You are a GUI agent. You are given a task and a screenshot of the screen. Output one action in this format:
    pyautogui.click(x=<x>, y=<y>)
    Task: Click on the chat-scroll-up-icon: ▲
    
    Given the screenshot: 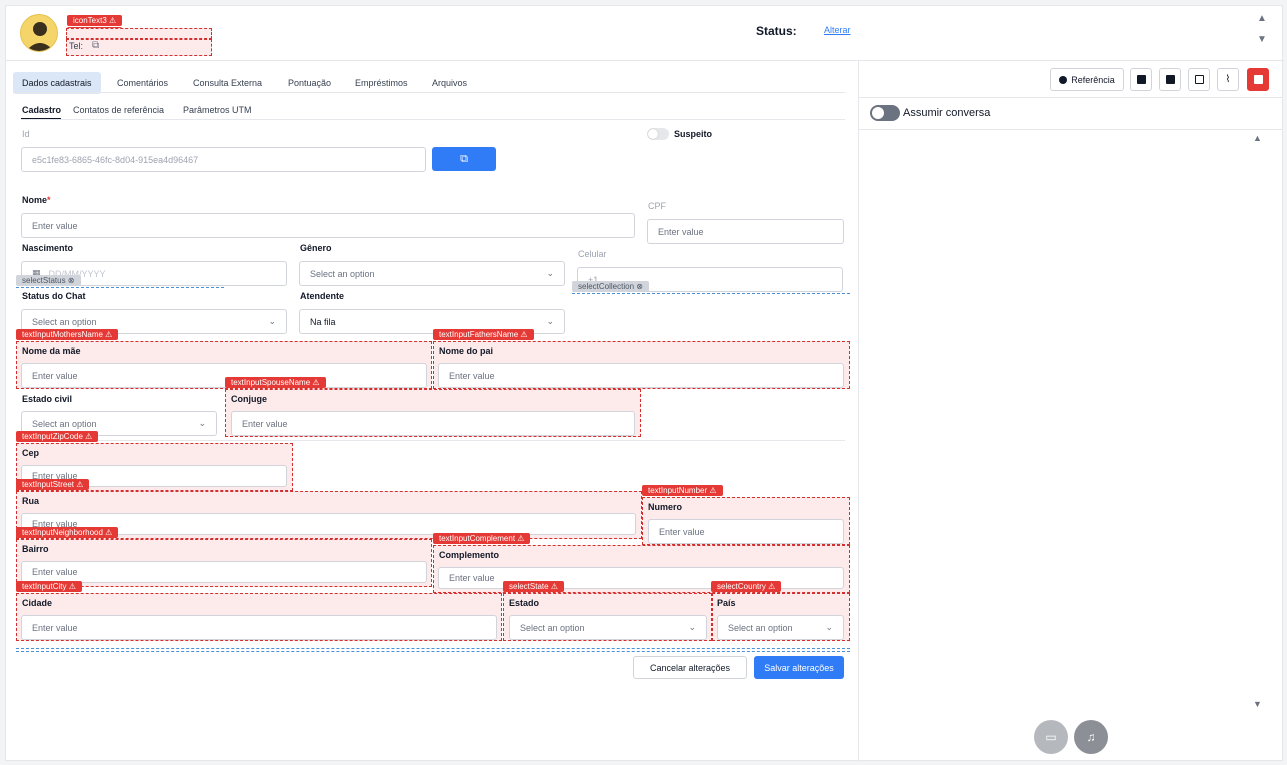 What is the action you would take?
    pyautogui.click(x=1257, y=138)
    